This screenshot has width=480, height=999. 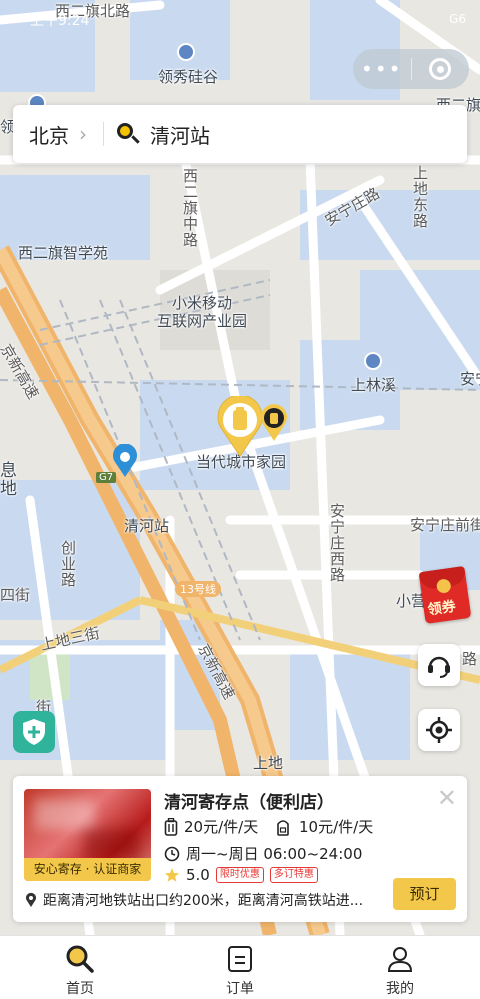 What do you see at coordinates (240, 17) in the screenshot?
I see `status-bar: 上午9:24 G6` at bounding box center [240, 17].